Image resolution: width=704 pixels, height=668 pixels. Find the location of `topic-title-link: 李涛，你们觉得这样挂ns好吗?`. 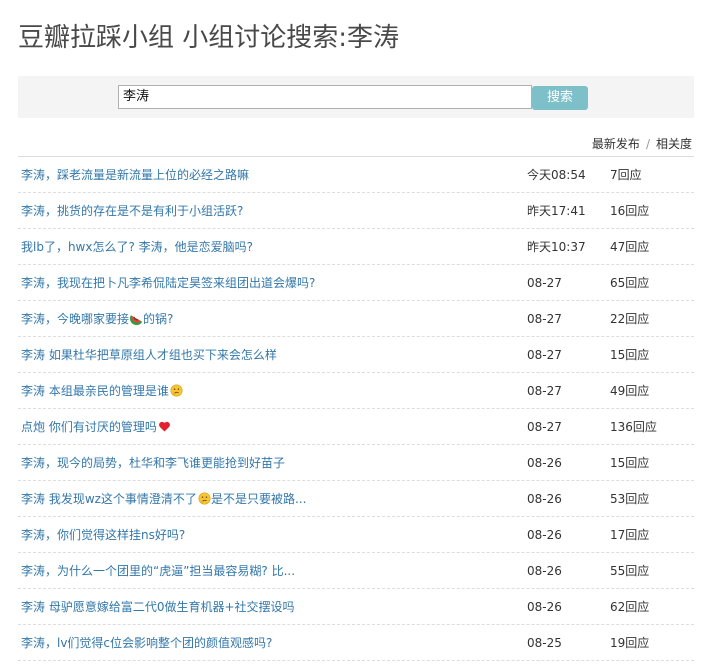

topic-title-link: 李涛，你们觉得这样挂ns好吗? is located at coordinates (103, 535).